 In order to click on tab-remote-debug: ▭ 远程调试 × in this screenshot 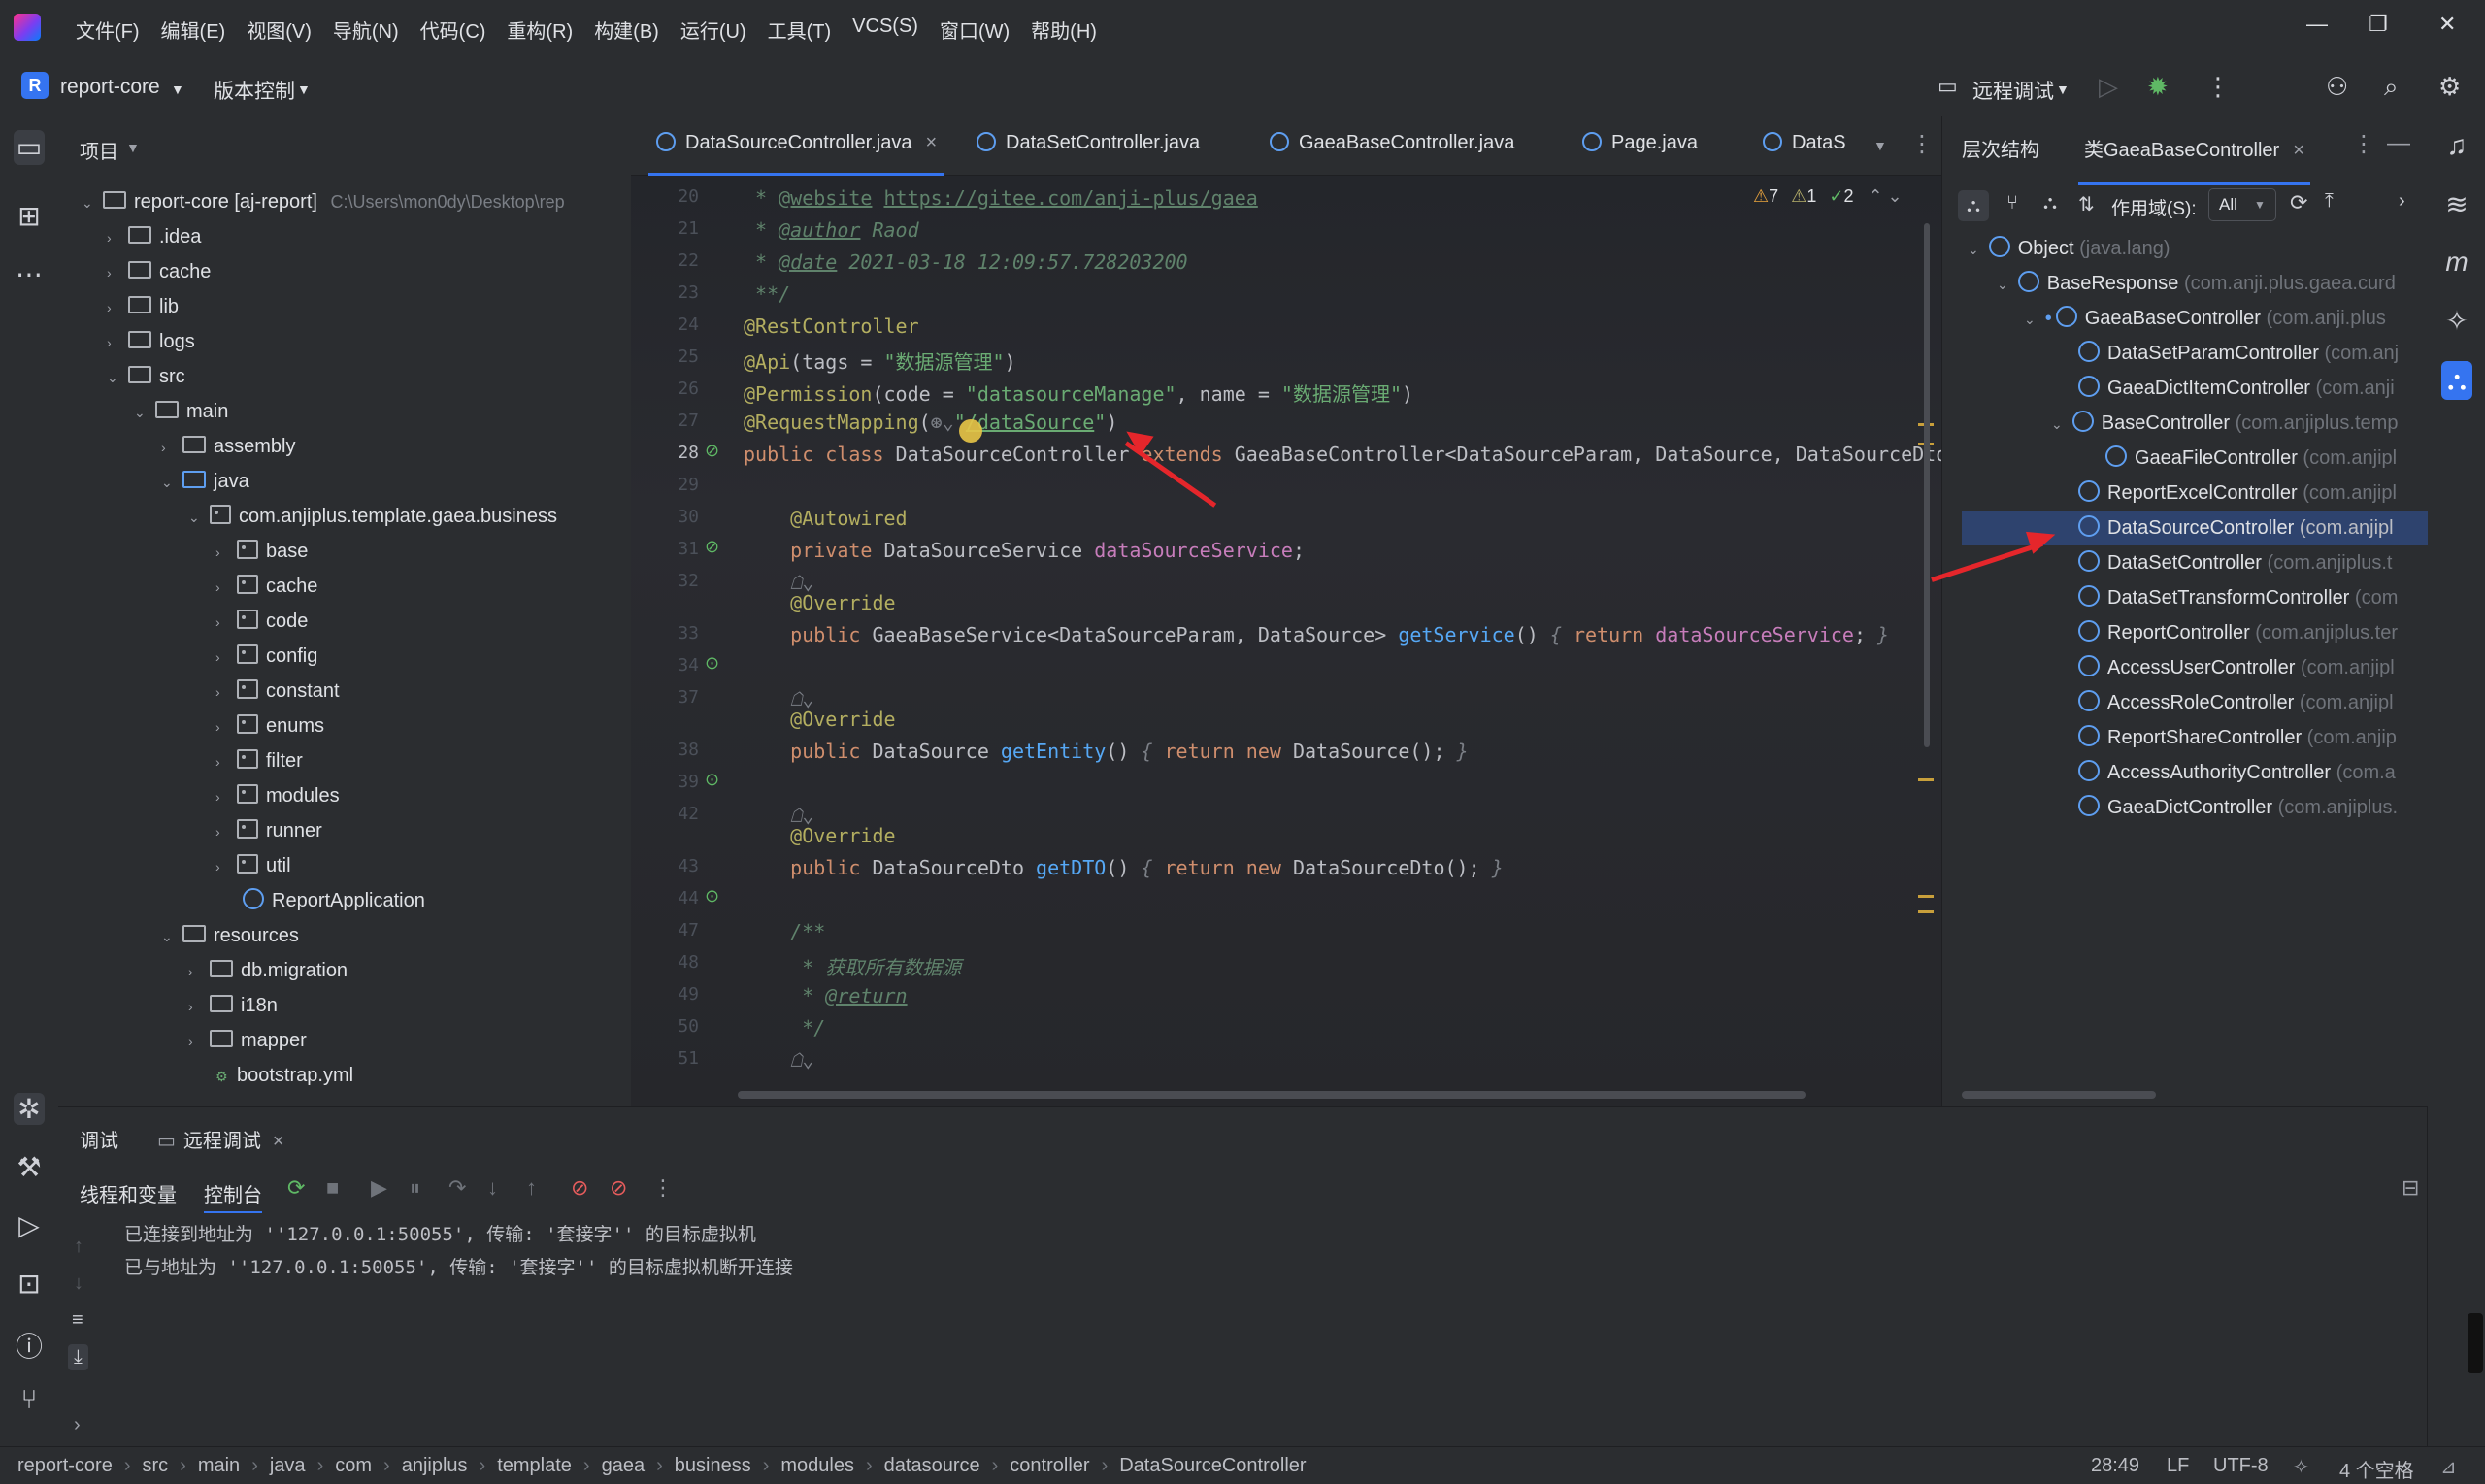, I will do `click(220, 1139)`.